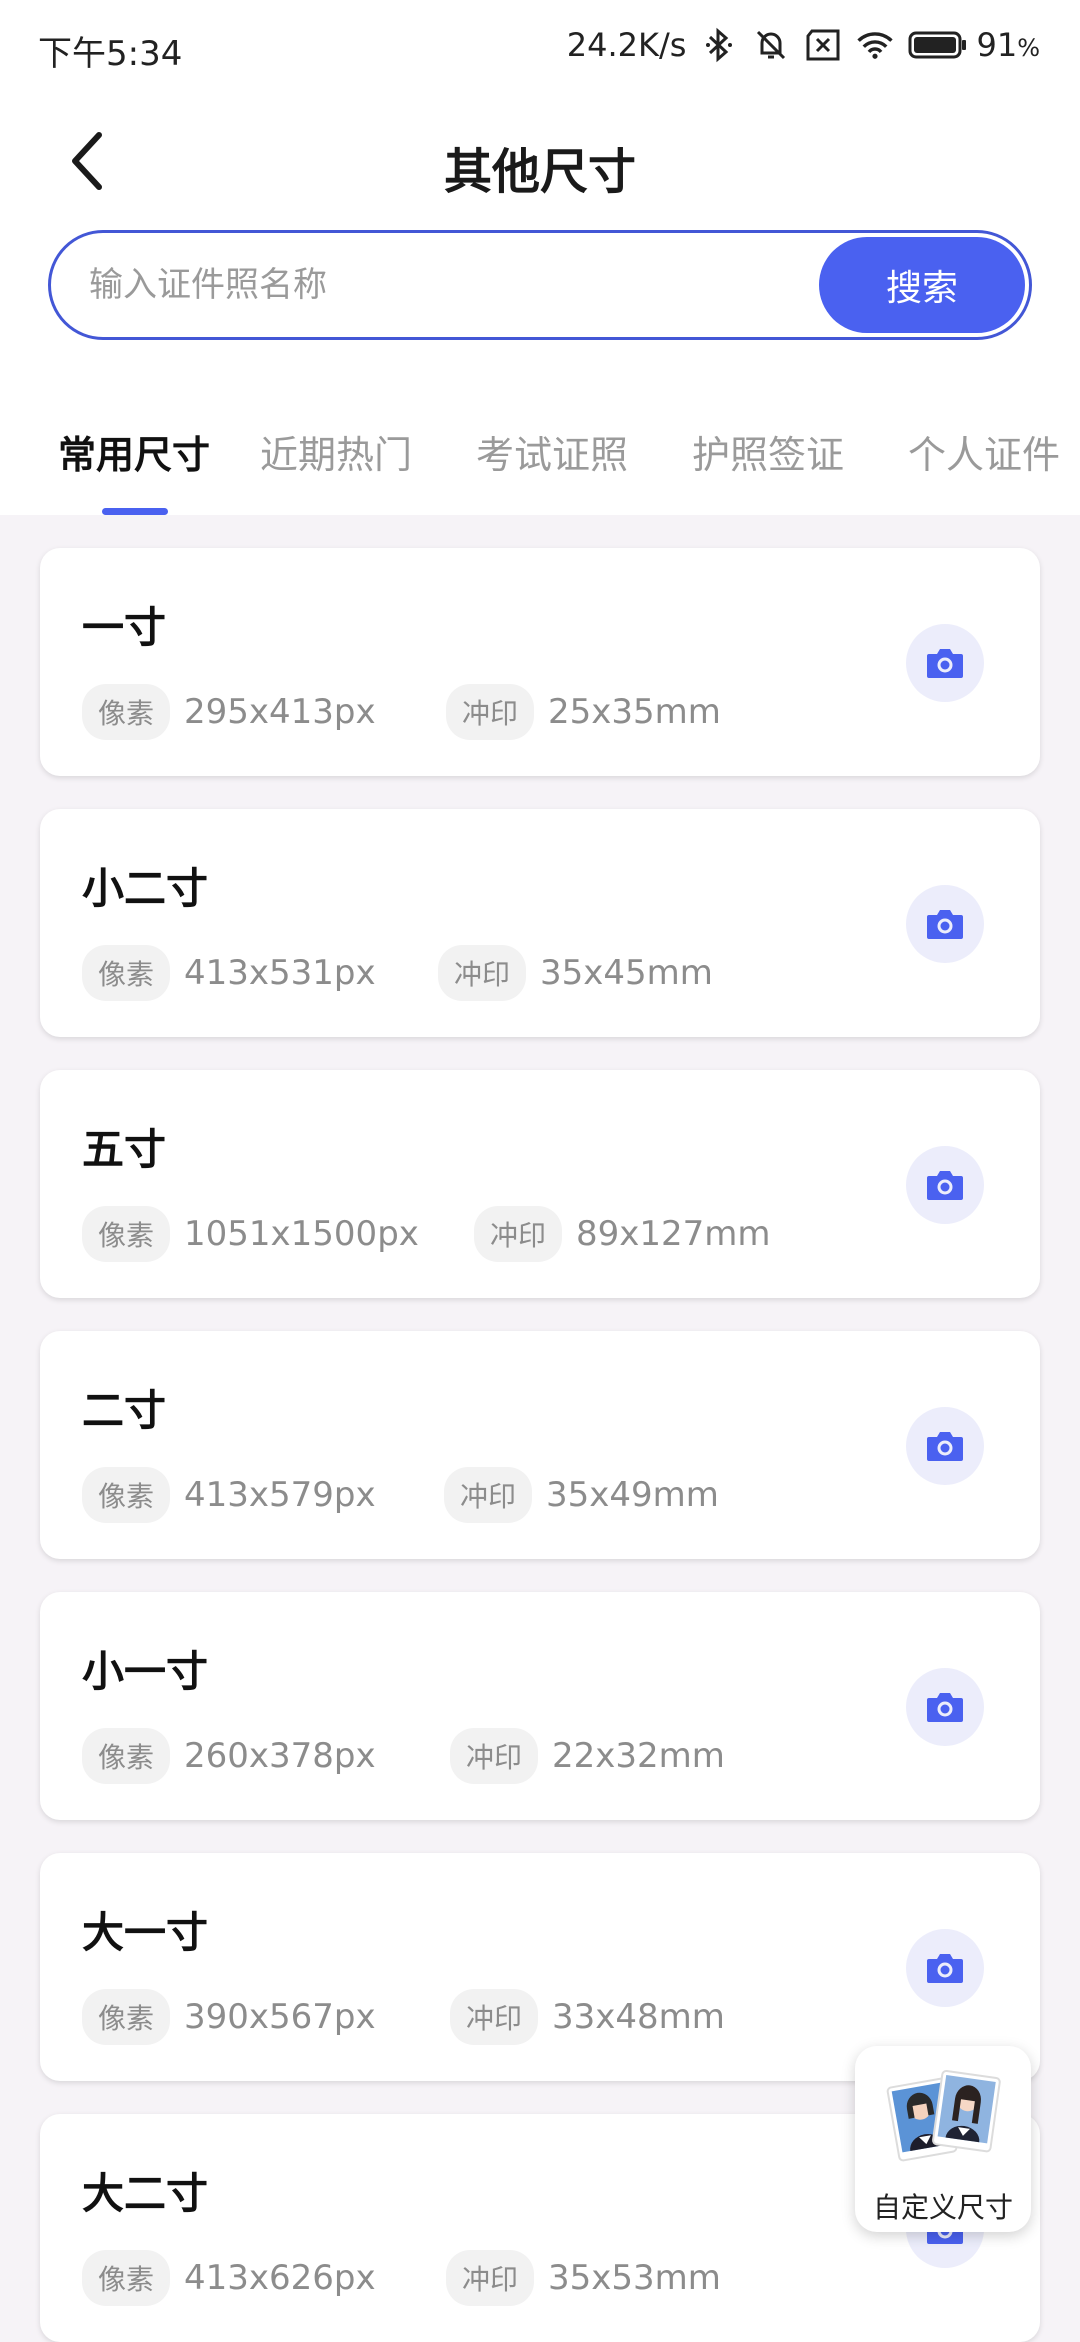 This screenshot has height=2342, width=1080. I want to click on print-value: 35x53mm, so click(634, 2278).